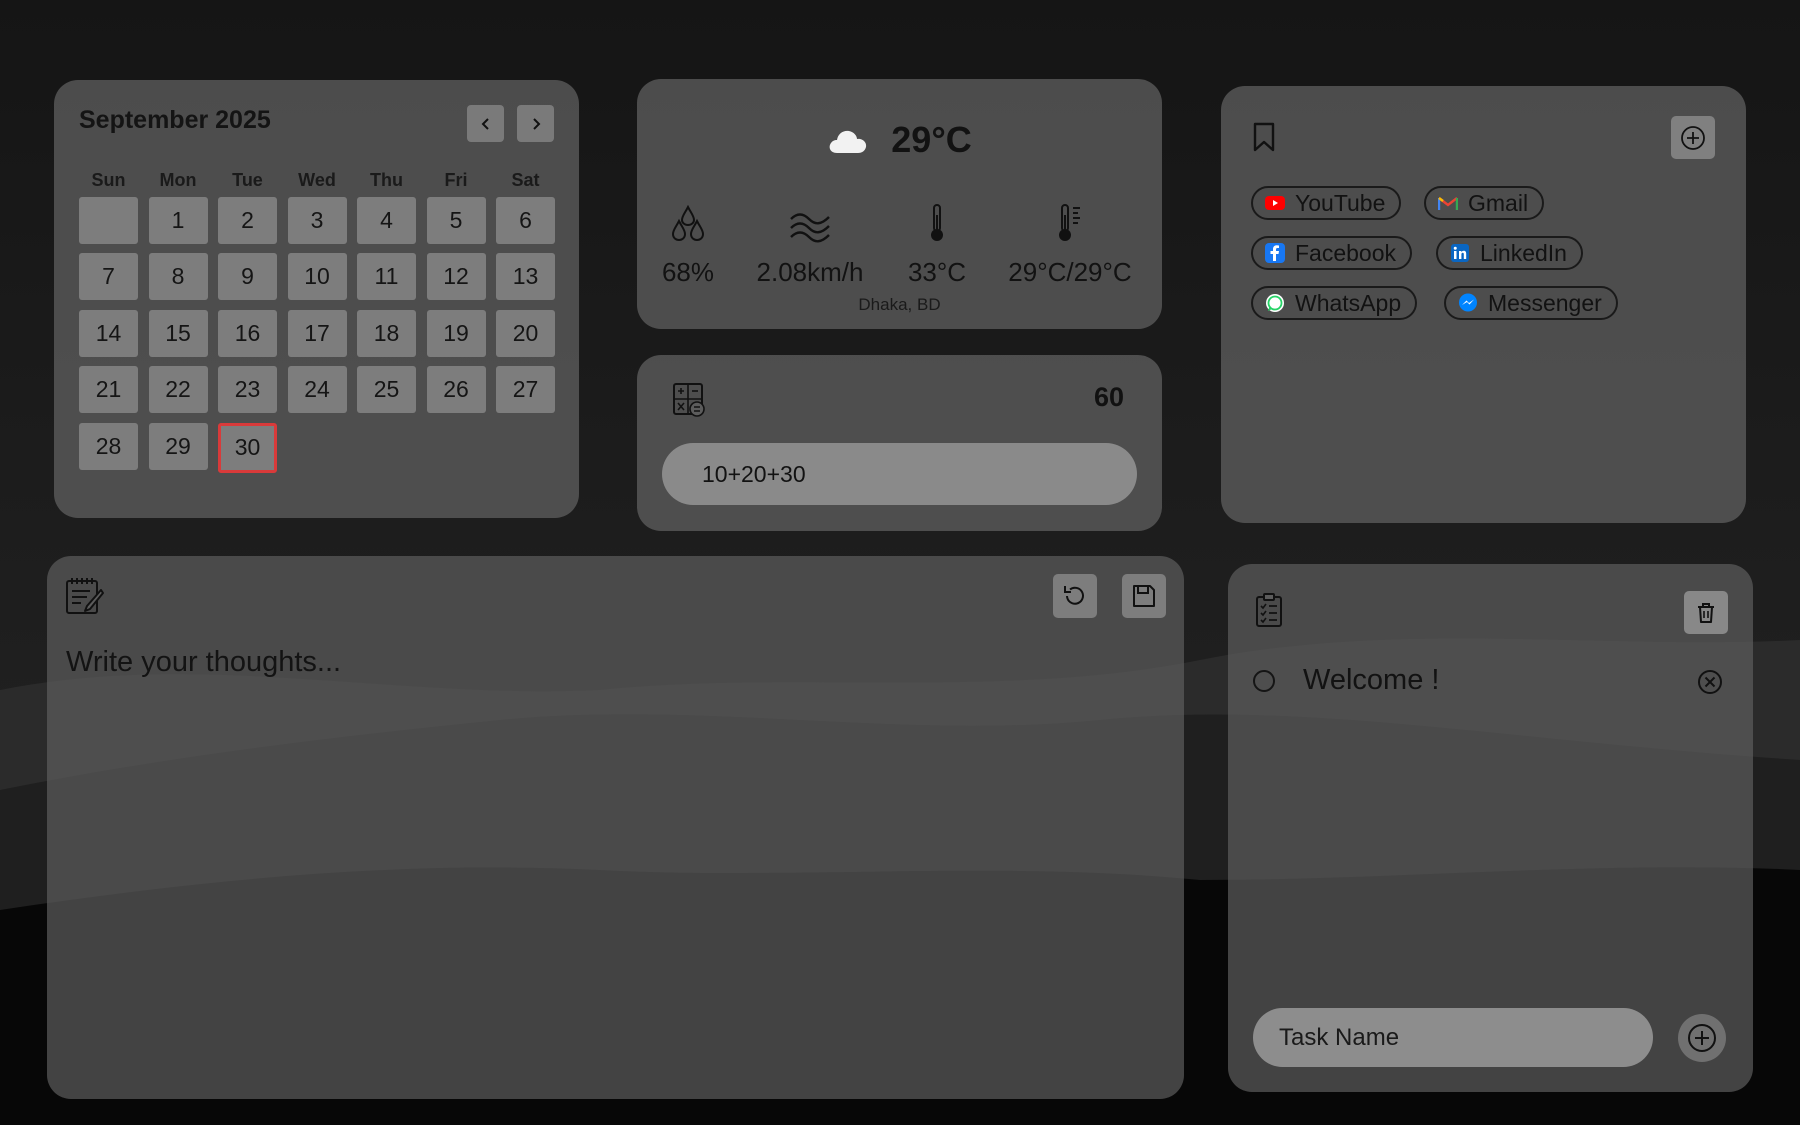 The height and width of the screenshot is (1125, 1800). I want to click on bookmark-label: Messenger, so click(1545, 302).